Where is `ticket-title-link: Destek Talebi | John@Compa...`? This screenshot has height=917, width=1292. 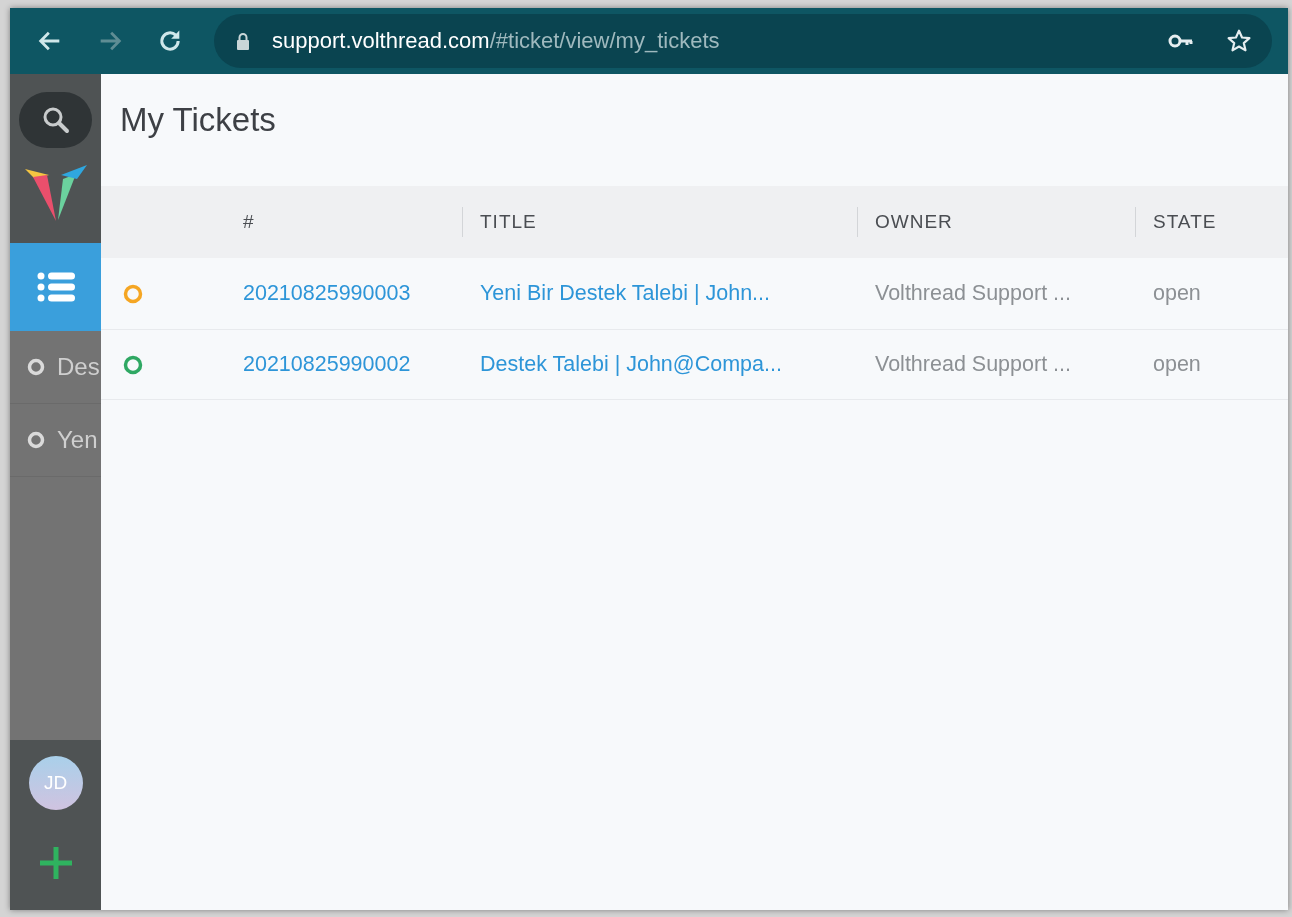
ticket-title-link: Destek Talebi | John@Compa... is located at coordinates (631, 364).